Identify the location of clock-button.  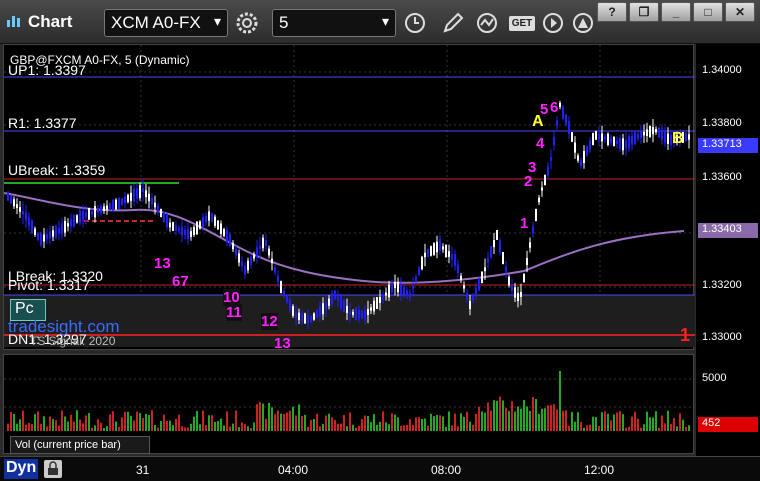
(415, 23).